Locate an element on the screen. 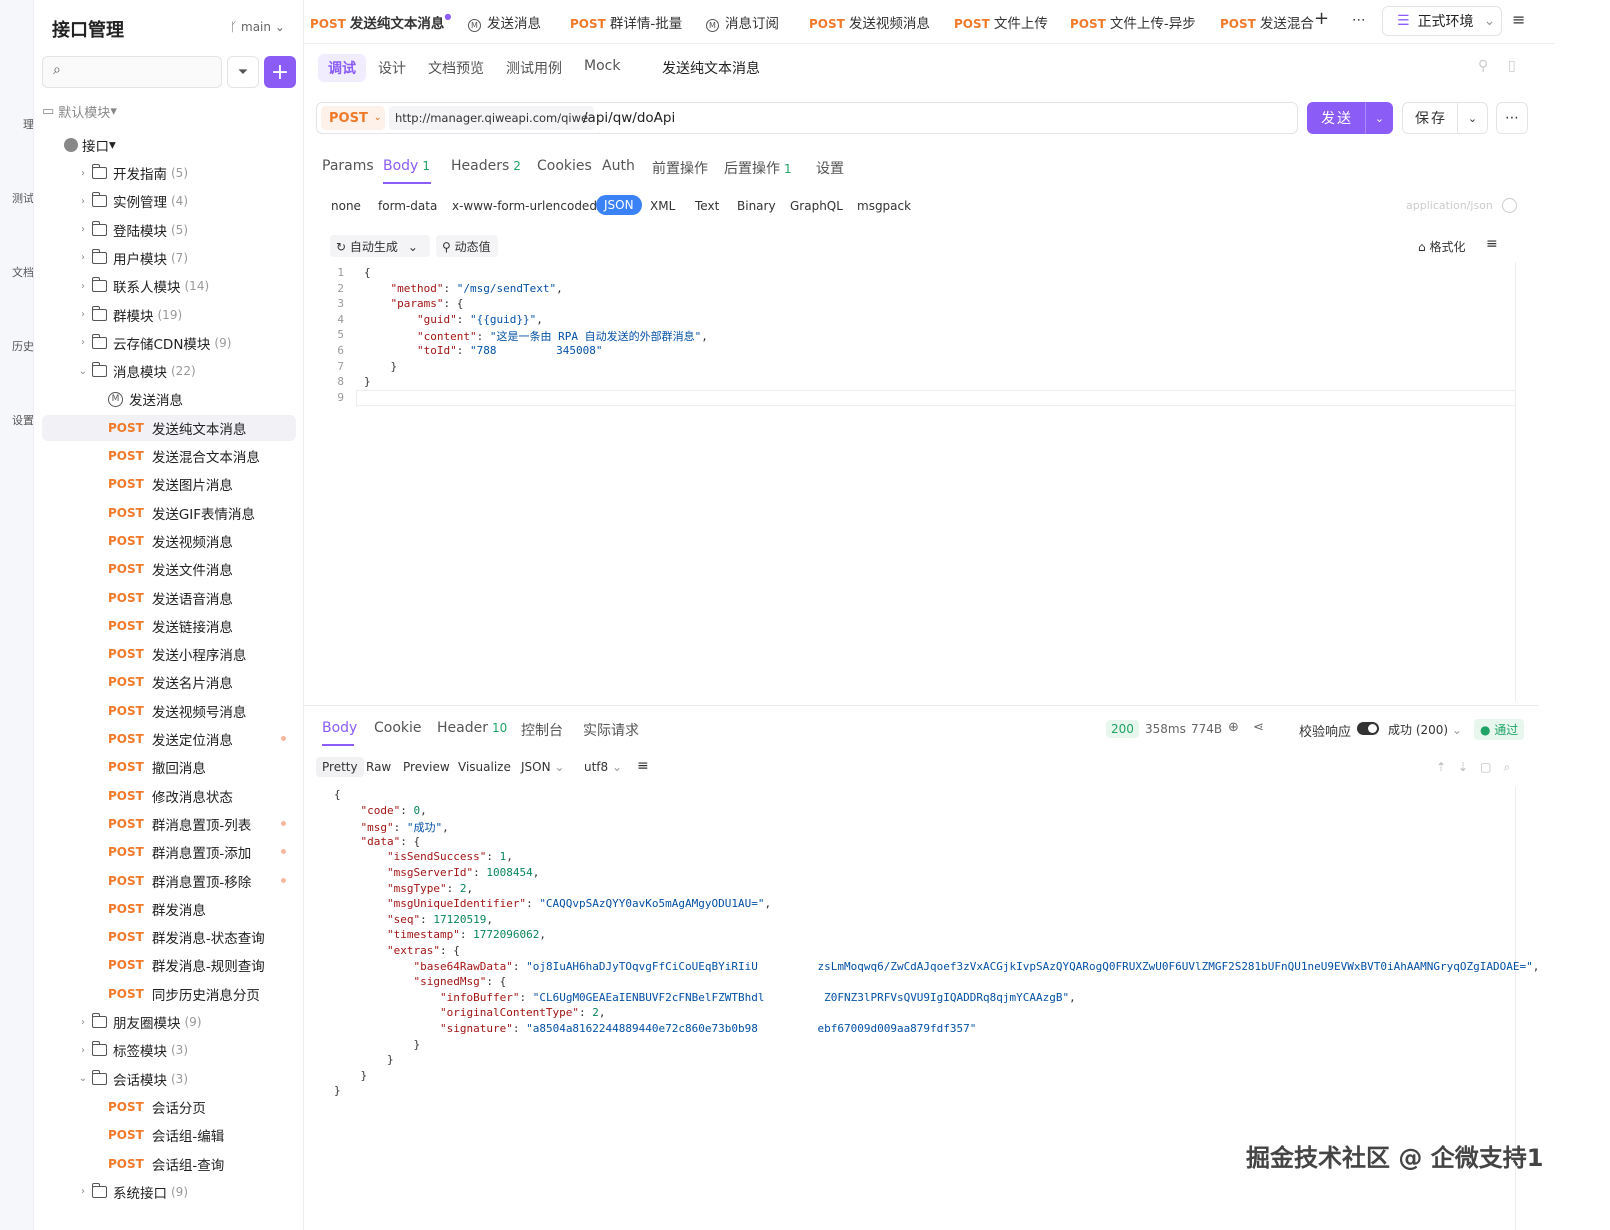 This screenshot has width=1610, height=1230. body-type-option: Text is located at coordinates (707, 206).